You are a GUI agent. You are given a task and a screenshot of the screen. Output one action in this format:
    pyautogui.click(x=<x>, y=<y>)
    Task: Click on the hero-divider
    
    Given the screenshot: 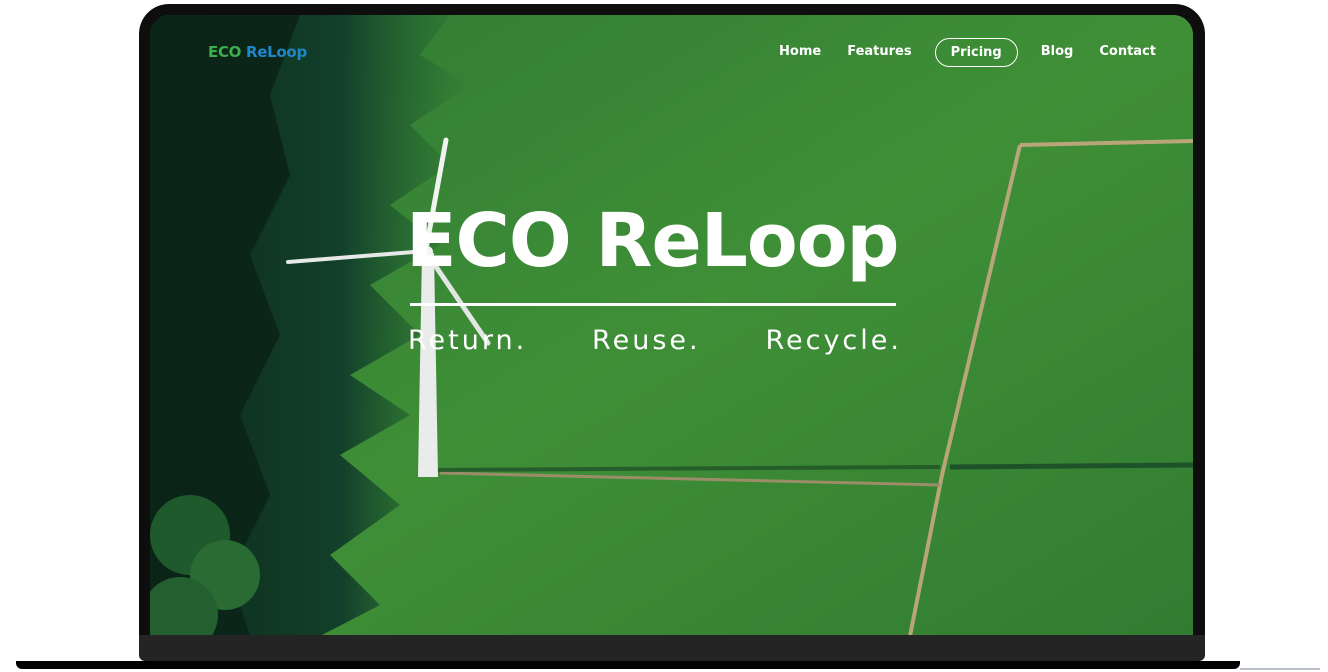 What is the action you would take?
    pyautogui.click(x=653, y=304)
    